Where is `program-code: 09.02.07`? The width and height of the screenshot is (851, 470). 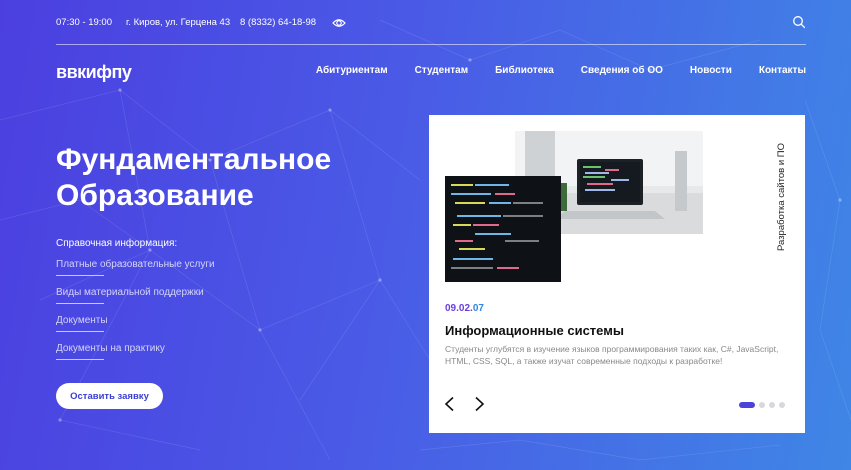
program-code: 09.02.07 is located at coordinates (464, 308).